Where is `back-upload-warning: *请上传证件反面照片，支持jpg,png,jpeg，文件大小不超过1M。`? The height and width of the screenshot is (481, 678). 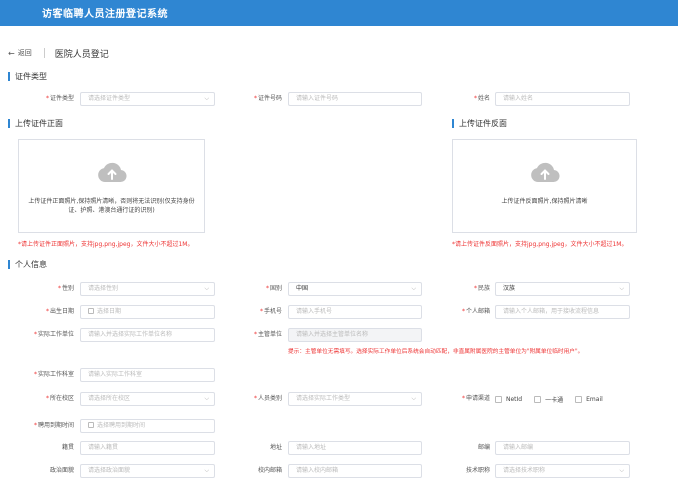
back-upload-warning: *请上传证件反面照片，支持jpg,png,jpeg，文件大小不超过1M。 is located at coordinates (540, 244).